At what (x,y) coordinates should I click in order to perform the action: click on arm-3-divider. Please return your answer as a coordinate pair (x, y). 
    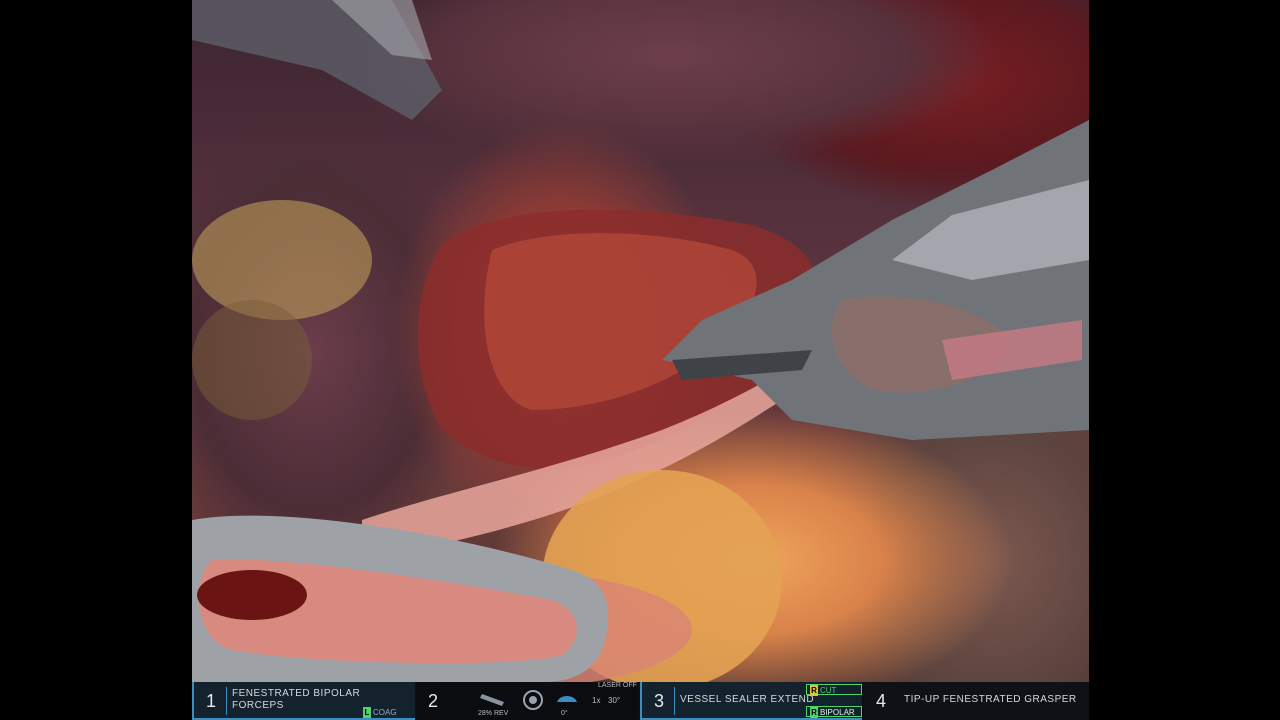
    Looking at the image, I should click on (674, 701).